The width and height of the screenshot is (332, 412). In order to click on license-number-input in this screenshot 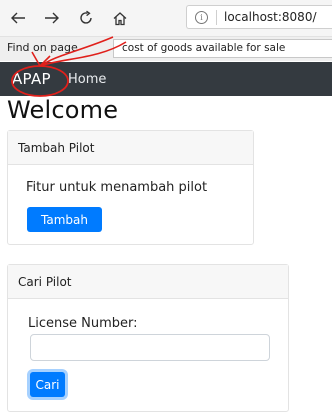, I will do `click(150, 347)`.